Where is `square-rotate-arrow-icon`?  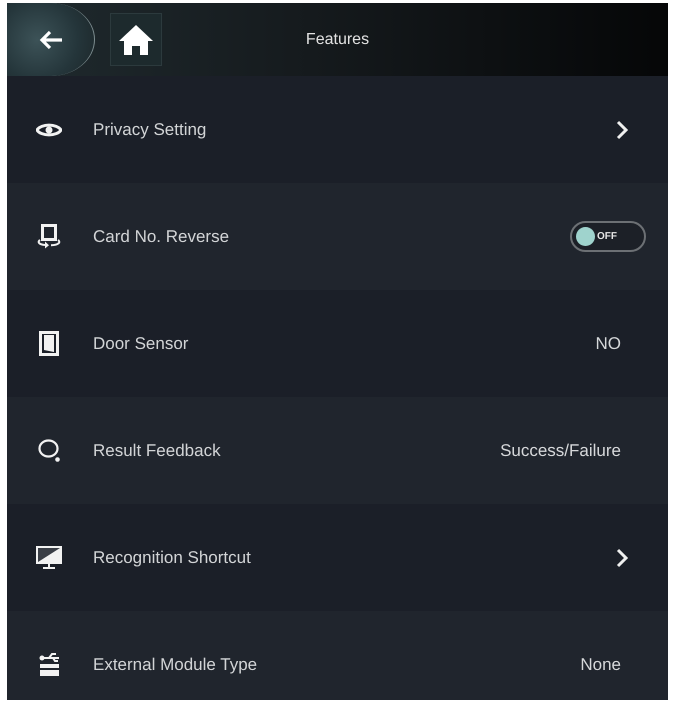 square-rotate-arrow-icon is located at coordinates (49, 236).